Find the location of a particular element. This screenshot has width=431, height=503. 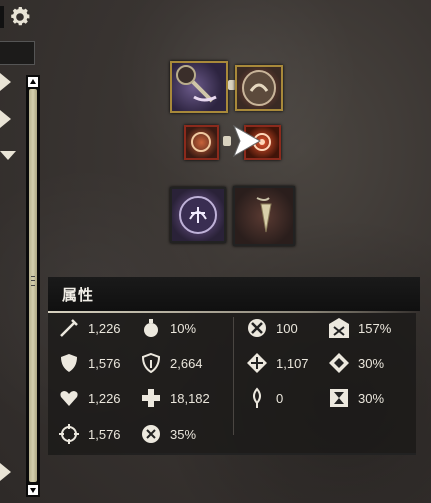

panel-header: 属性 is located at coordinates (234, 294).